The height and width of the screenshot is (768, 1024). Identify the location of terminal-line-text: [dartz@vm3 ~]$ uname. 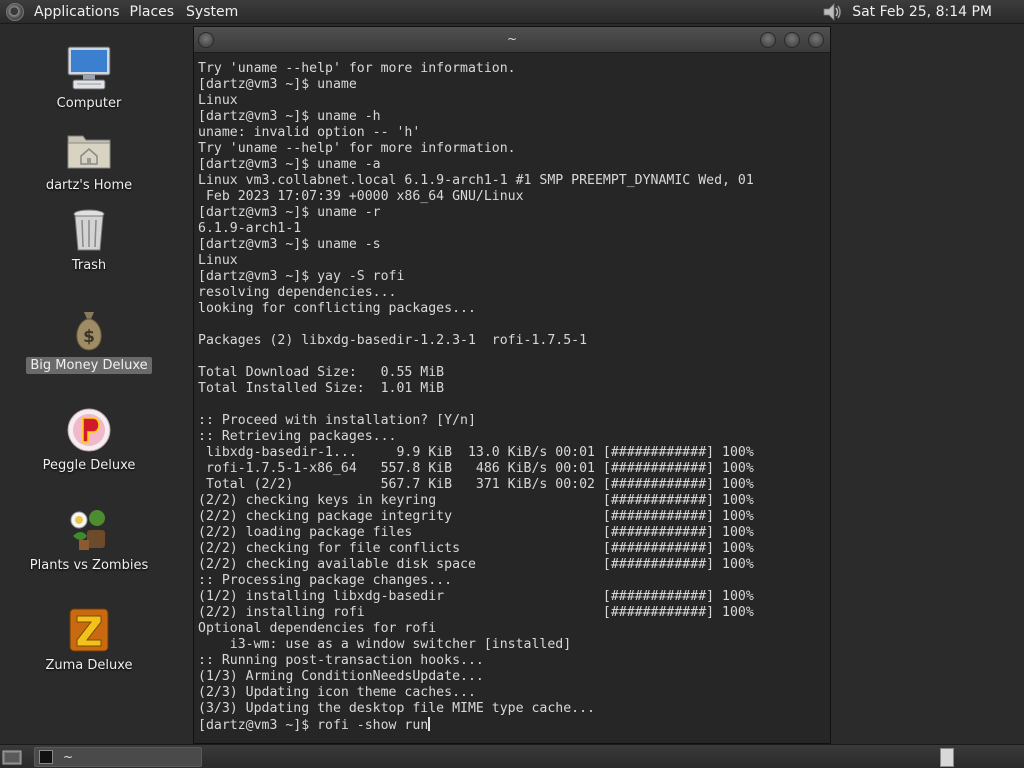
(277, 84).